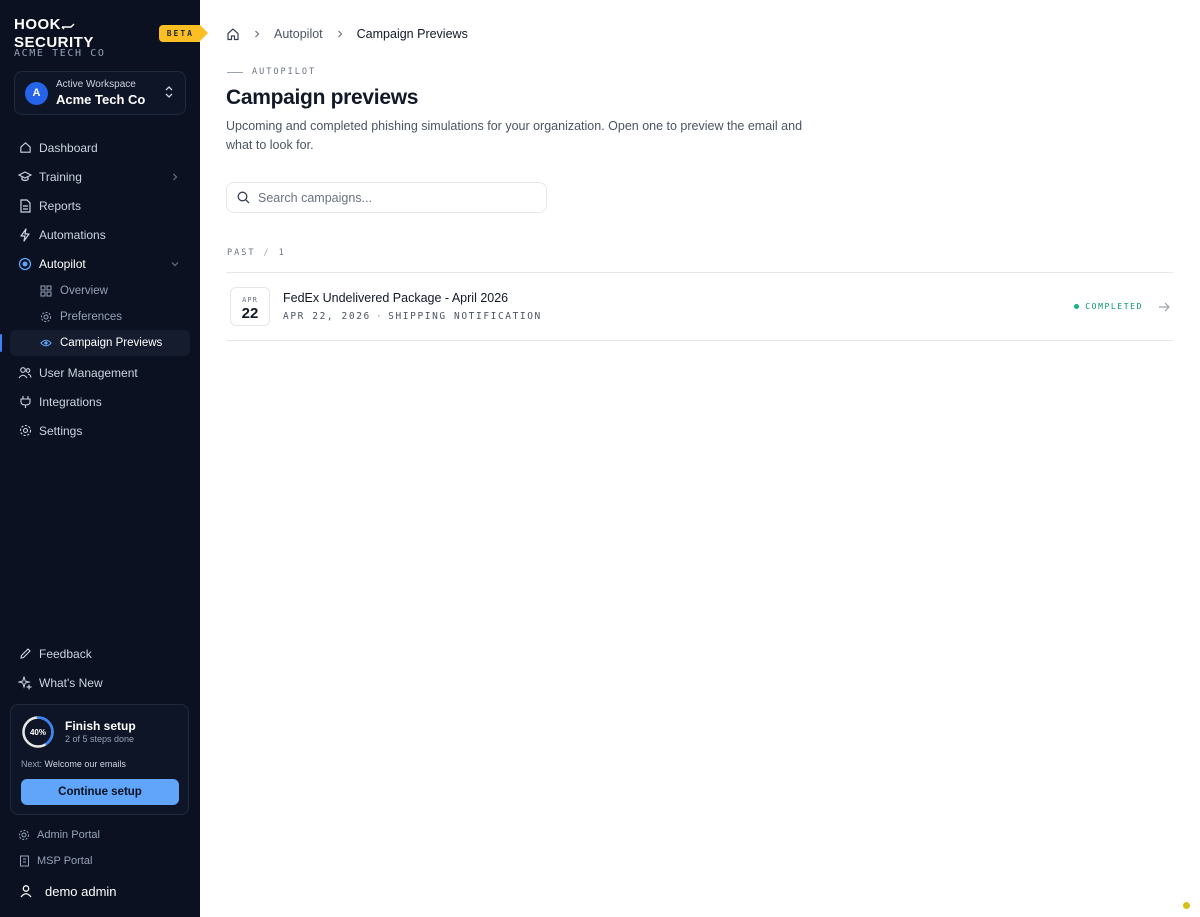  I want to click on sidebar-item-label: Campaign Previews, so click(111, 343).